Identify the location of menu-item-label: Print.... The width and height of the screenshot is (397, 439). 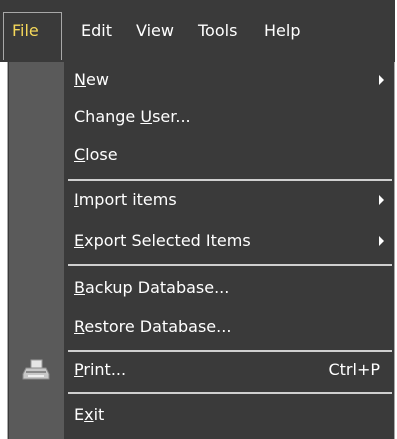
(100, 369).